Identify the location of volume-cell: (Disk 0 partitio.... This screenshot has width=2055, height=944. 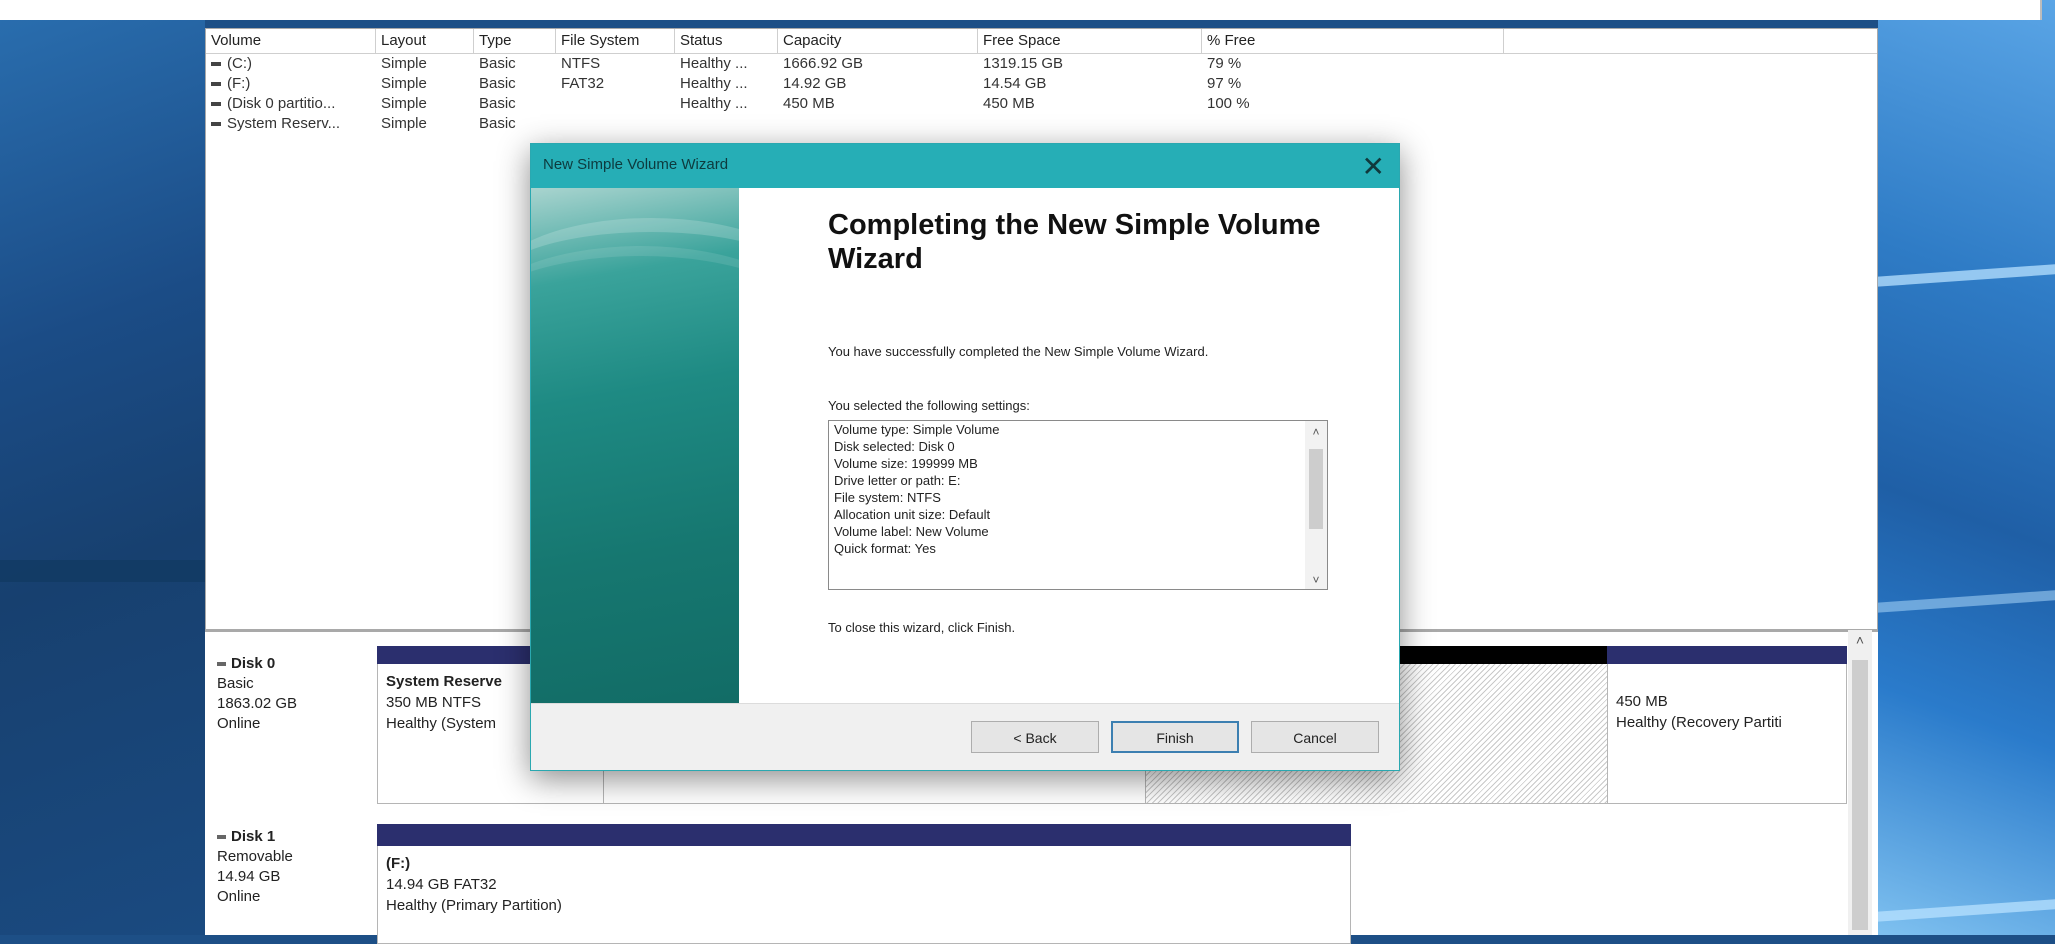
(291, 104).